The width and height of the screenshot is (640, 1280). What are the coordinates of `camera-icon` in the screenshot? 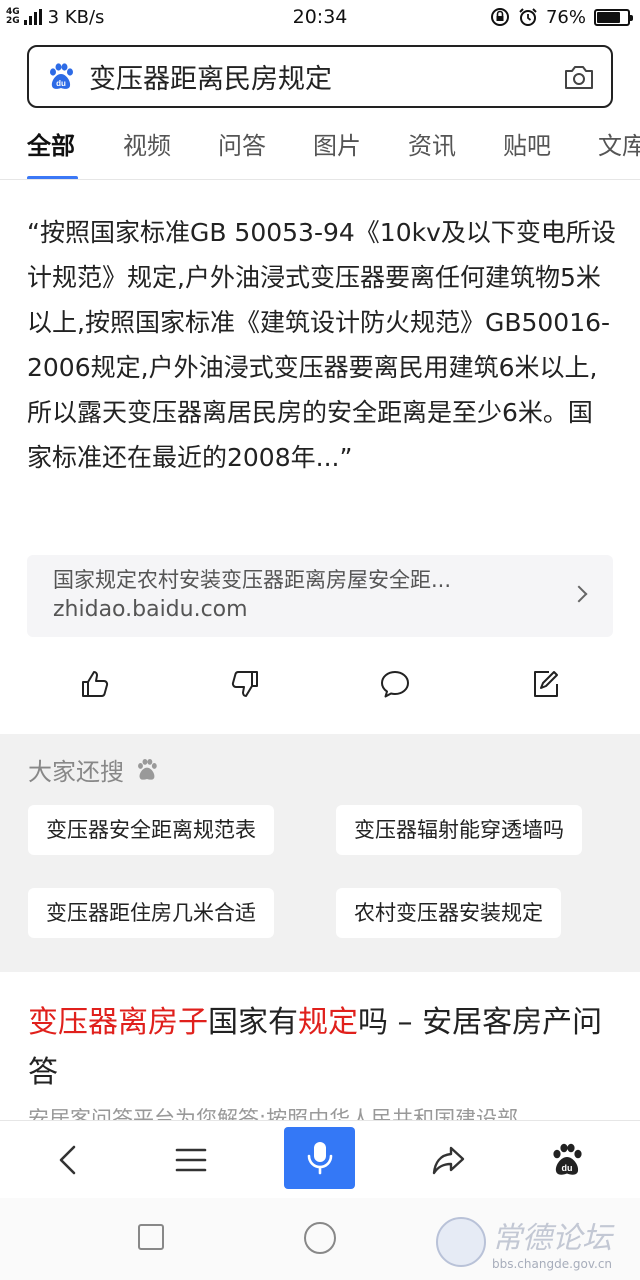 It's located at (579, 77).